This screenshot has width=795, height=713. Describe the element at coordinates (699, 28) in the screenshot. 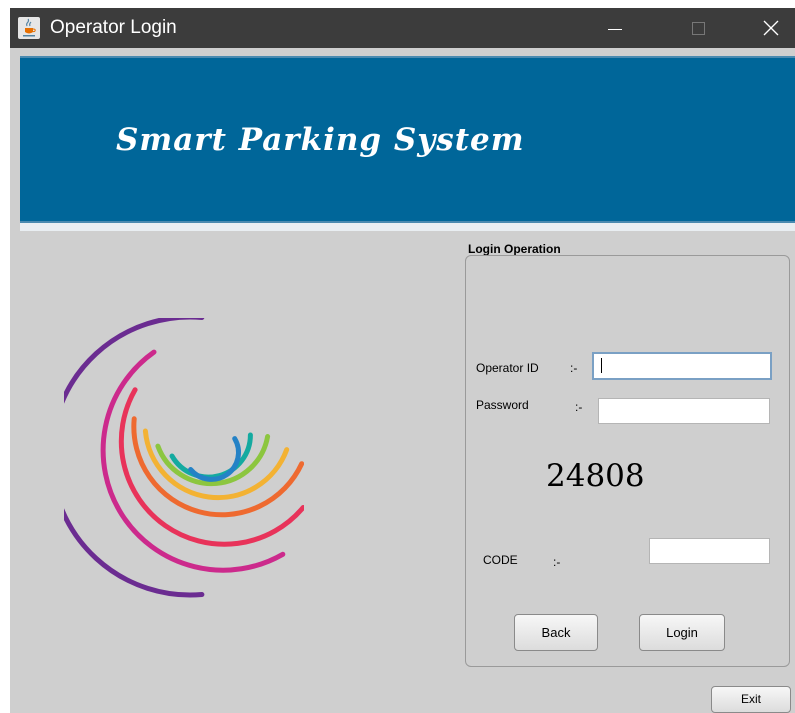

I see `maximize-button` at that location.